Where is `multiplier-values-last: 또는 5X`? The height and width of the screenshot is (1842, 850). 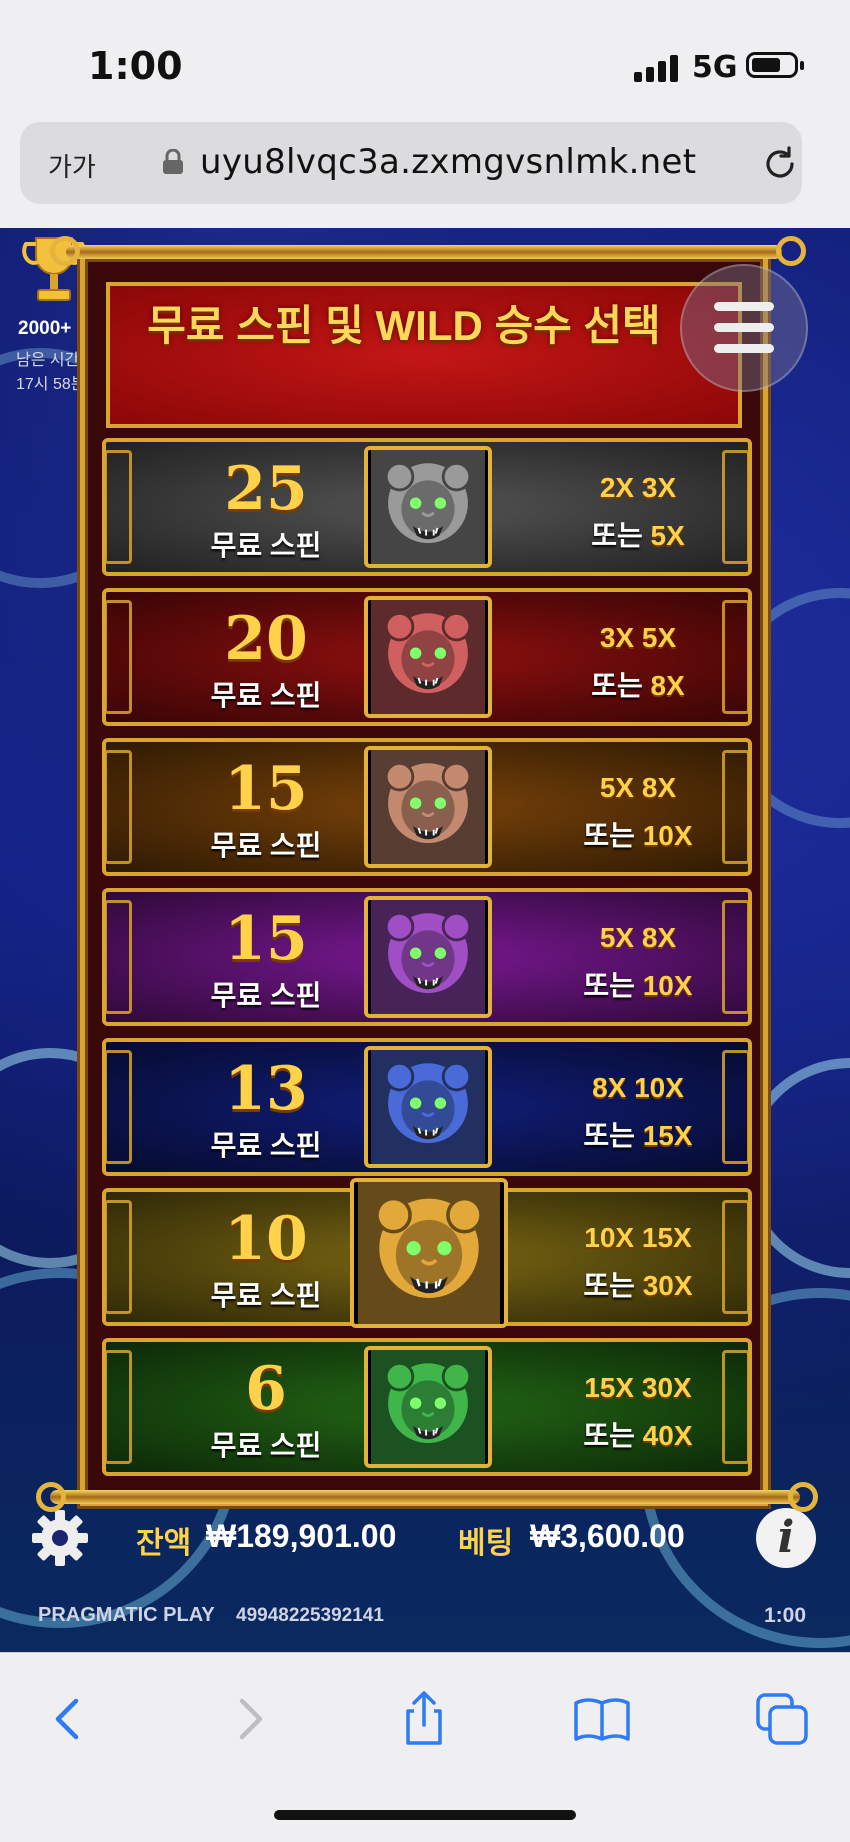 multiplier-values-last: 또는 5X is located at coordinates (638, 534).